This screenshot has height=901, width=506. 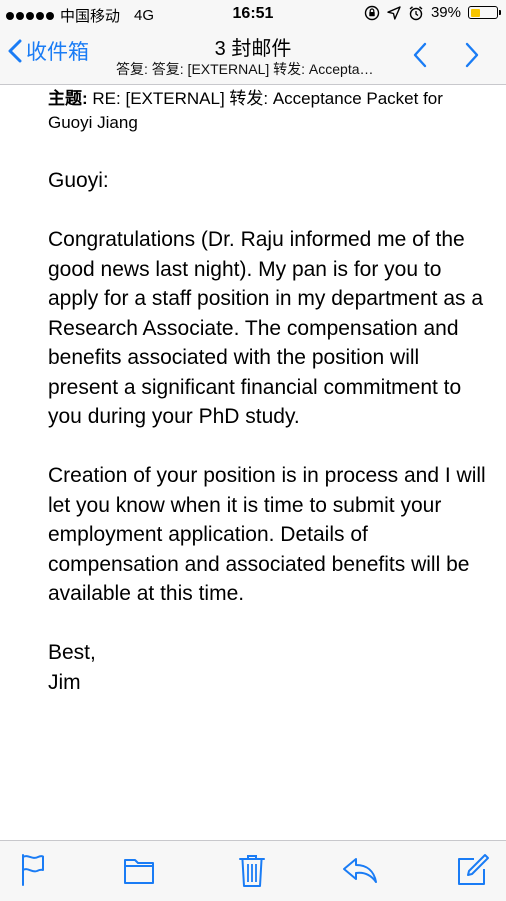 I want to click on location-arrow-icon, so click(x=394, y=12).